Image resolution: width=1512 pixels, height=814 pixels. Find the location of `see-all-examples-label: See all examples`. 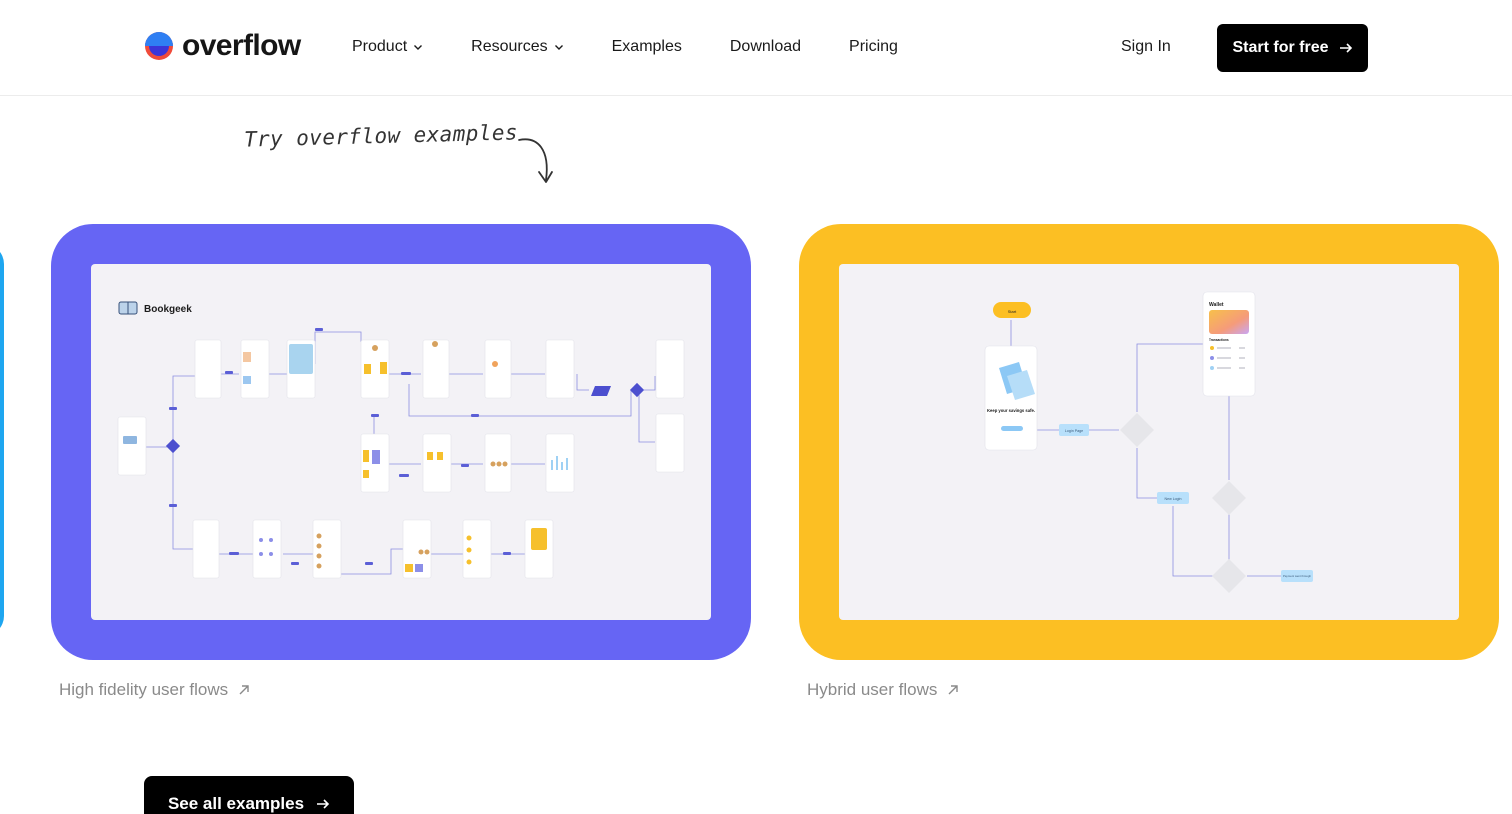

see-all-examples-label: See all examples is located at coordinates (236, 803).